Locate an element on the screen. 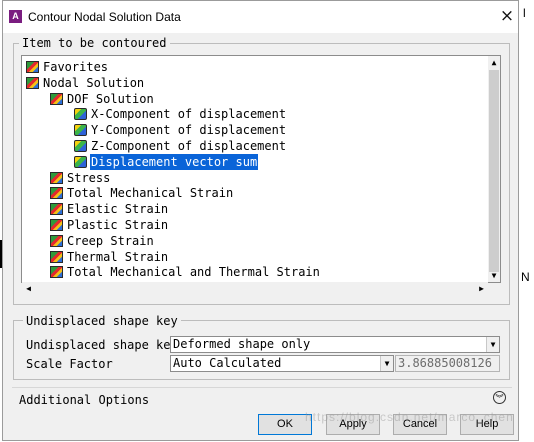  apply-button: Apply is located at coordinates (353, 424).